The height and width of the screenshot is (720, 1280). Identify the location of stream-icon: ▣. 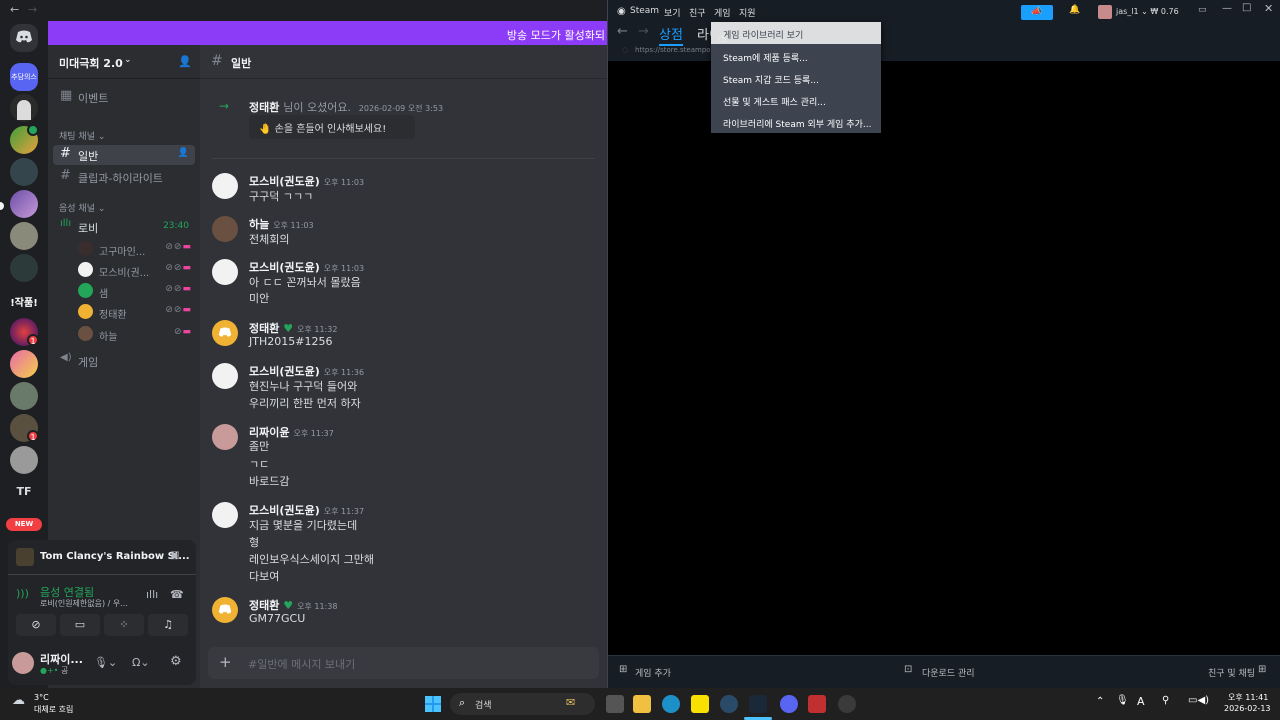
(174, 555).